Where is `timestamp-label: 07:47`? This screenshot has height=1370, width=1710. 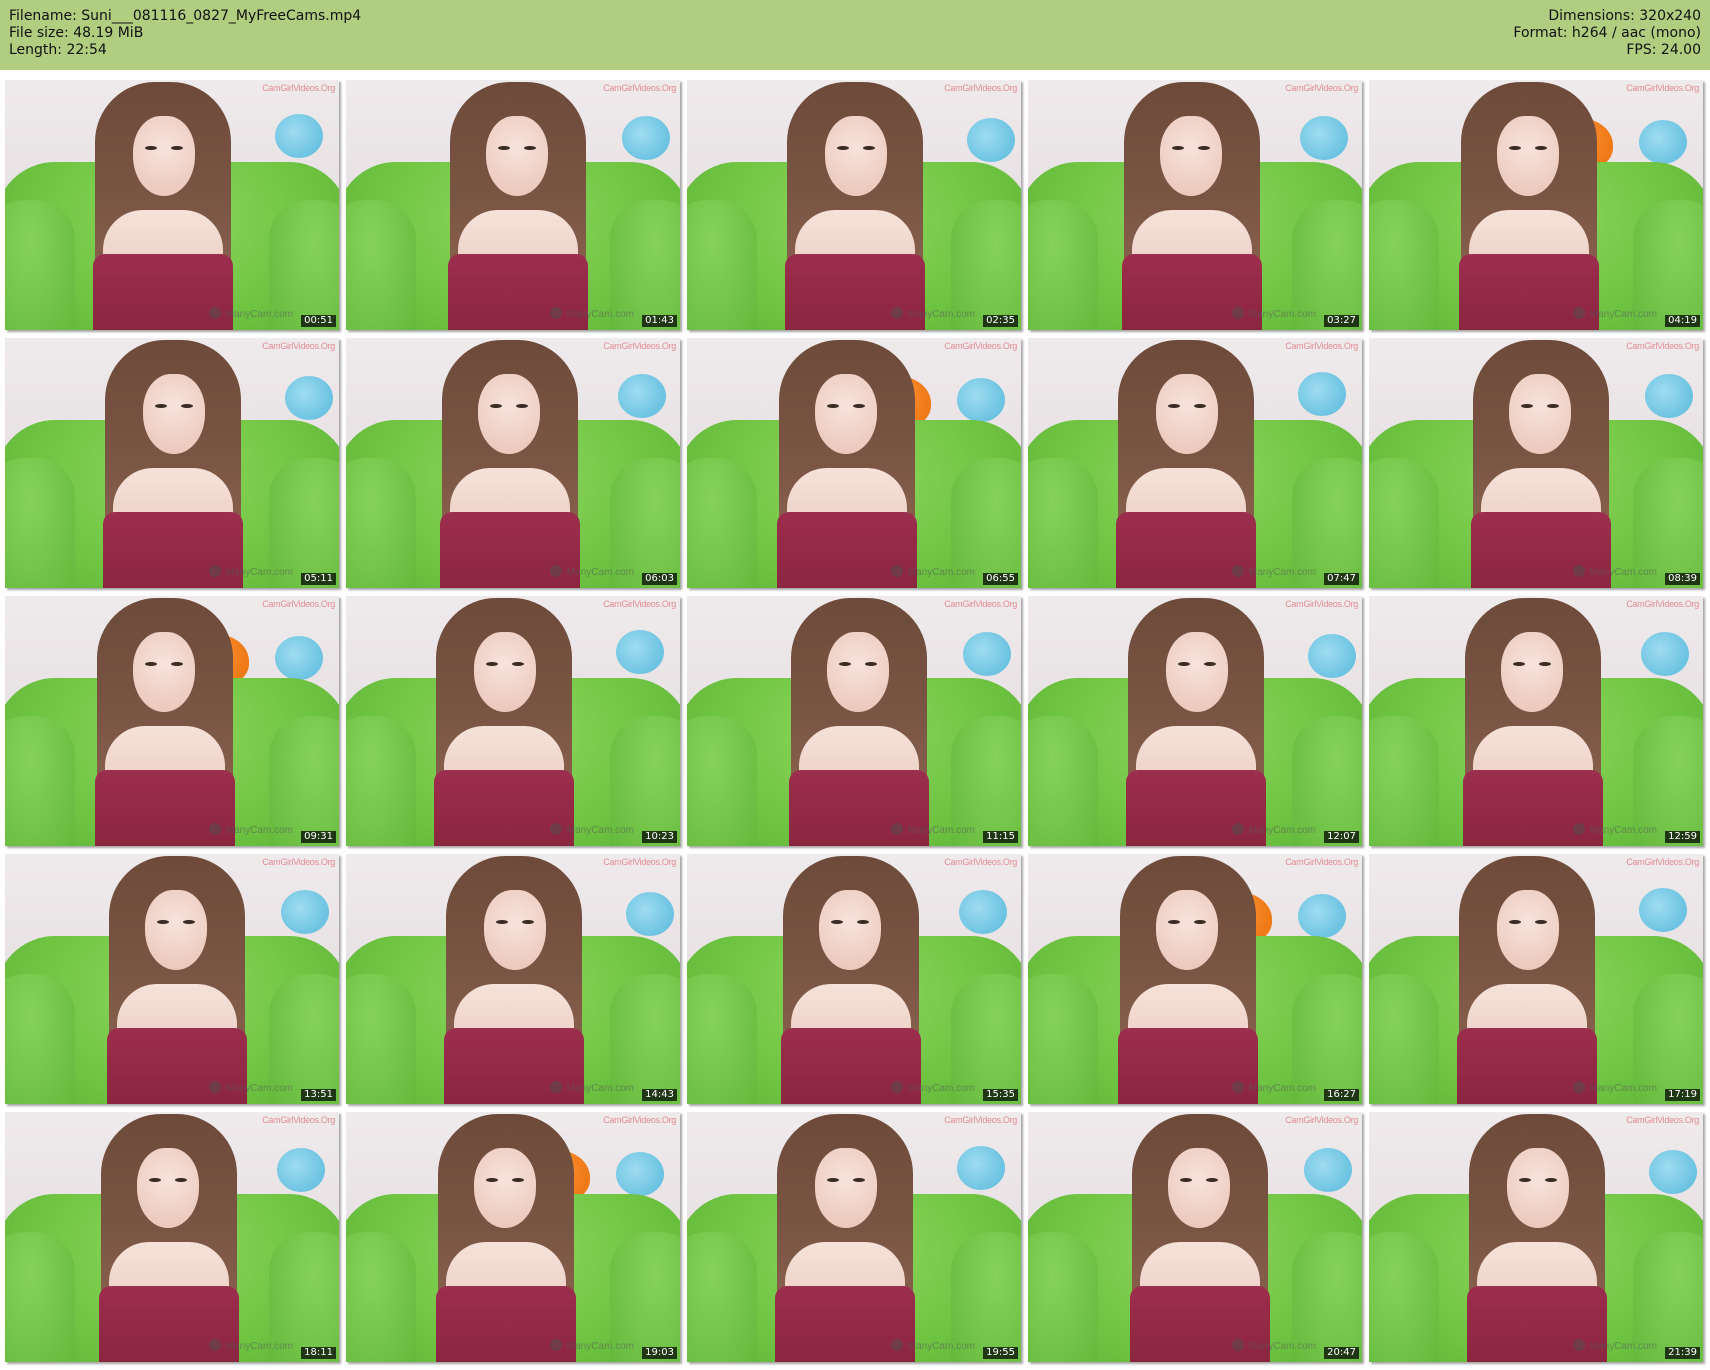
timestamp-label: 07:47 is located at coordinates (1341, 579).